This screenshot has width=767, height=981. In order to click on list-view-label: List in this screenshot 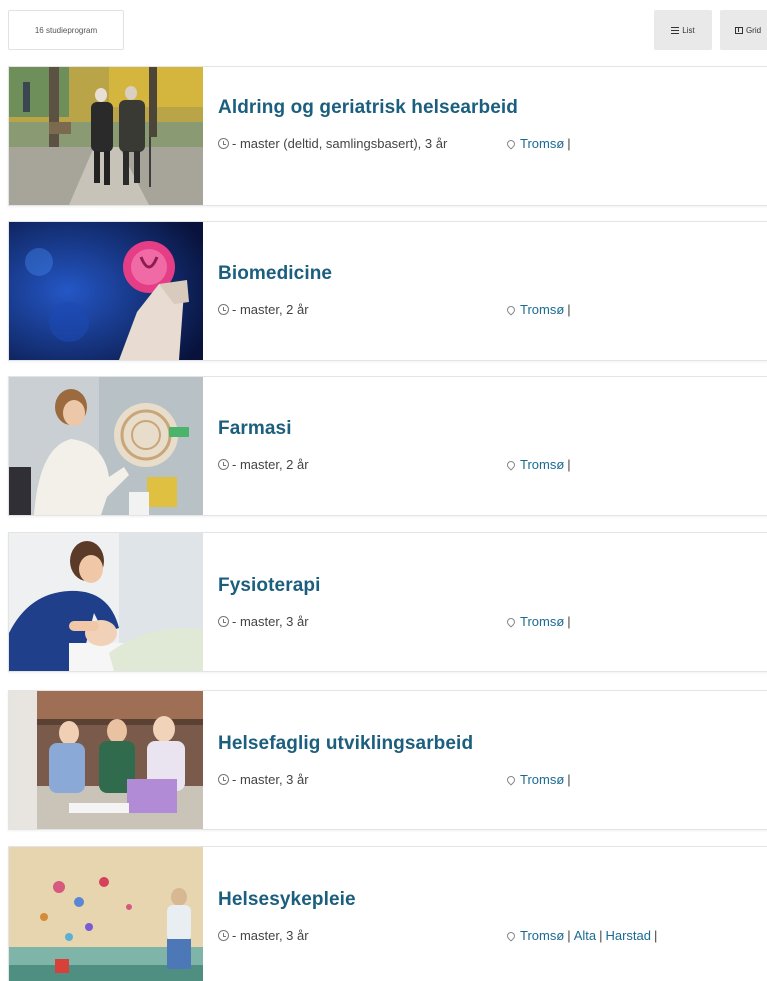, I will do `click(688, 30)`.